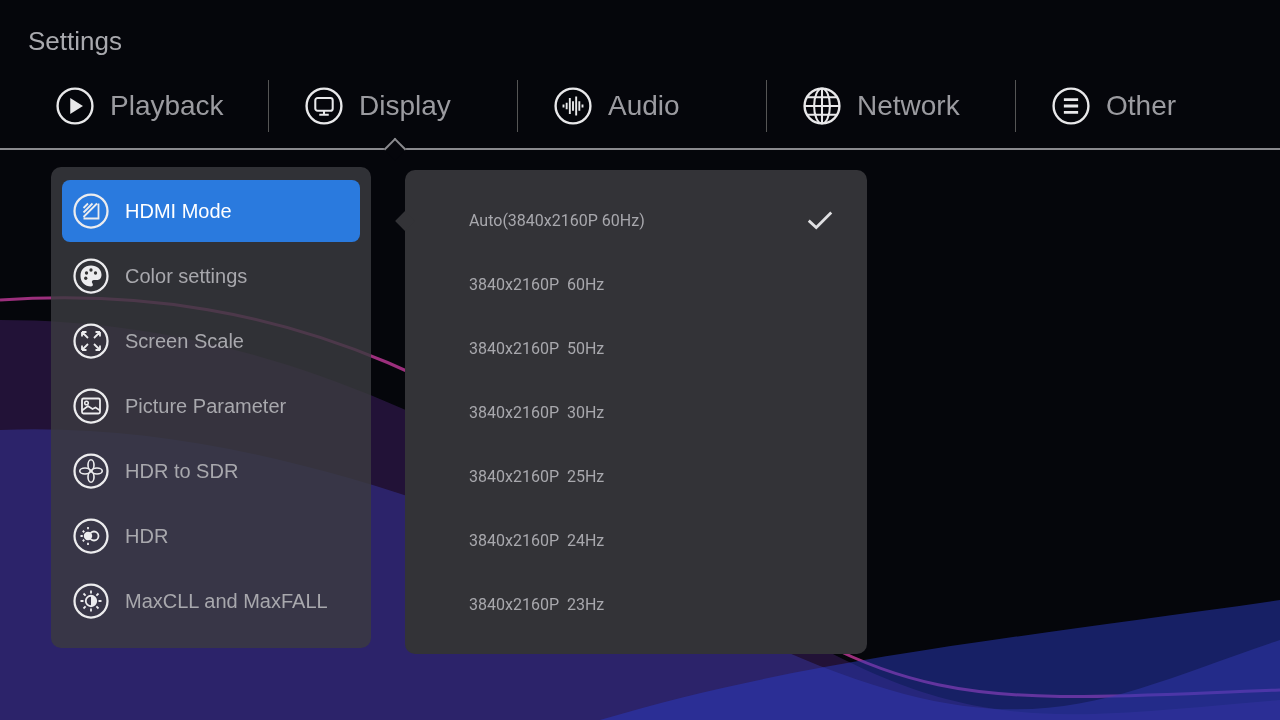 The width and height of the screenshot is (1280, 720). I want to click on menu-item: Screen Scale, so click(211, 341).